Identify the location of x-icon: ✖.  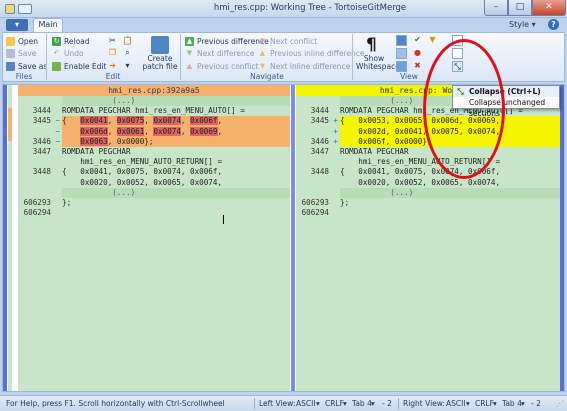
(417, 66).